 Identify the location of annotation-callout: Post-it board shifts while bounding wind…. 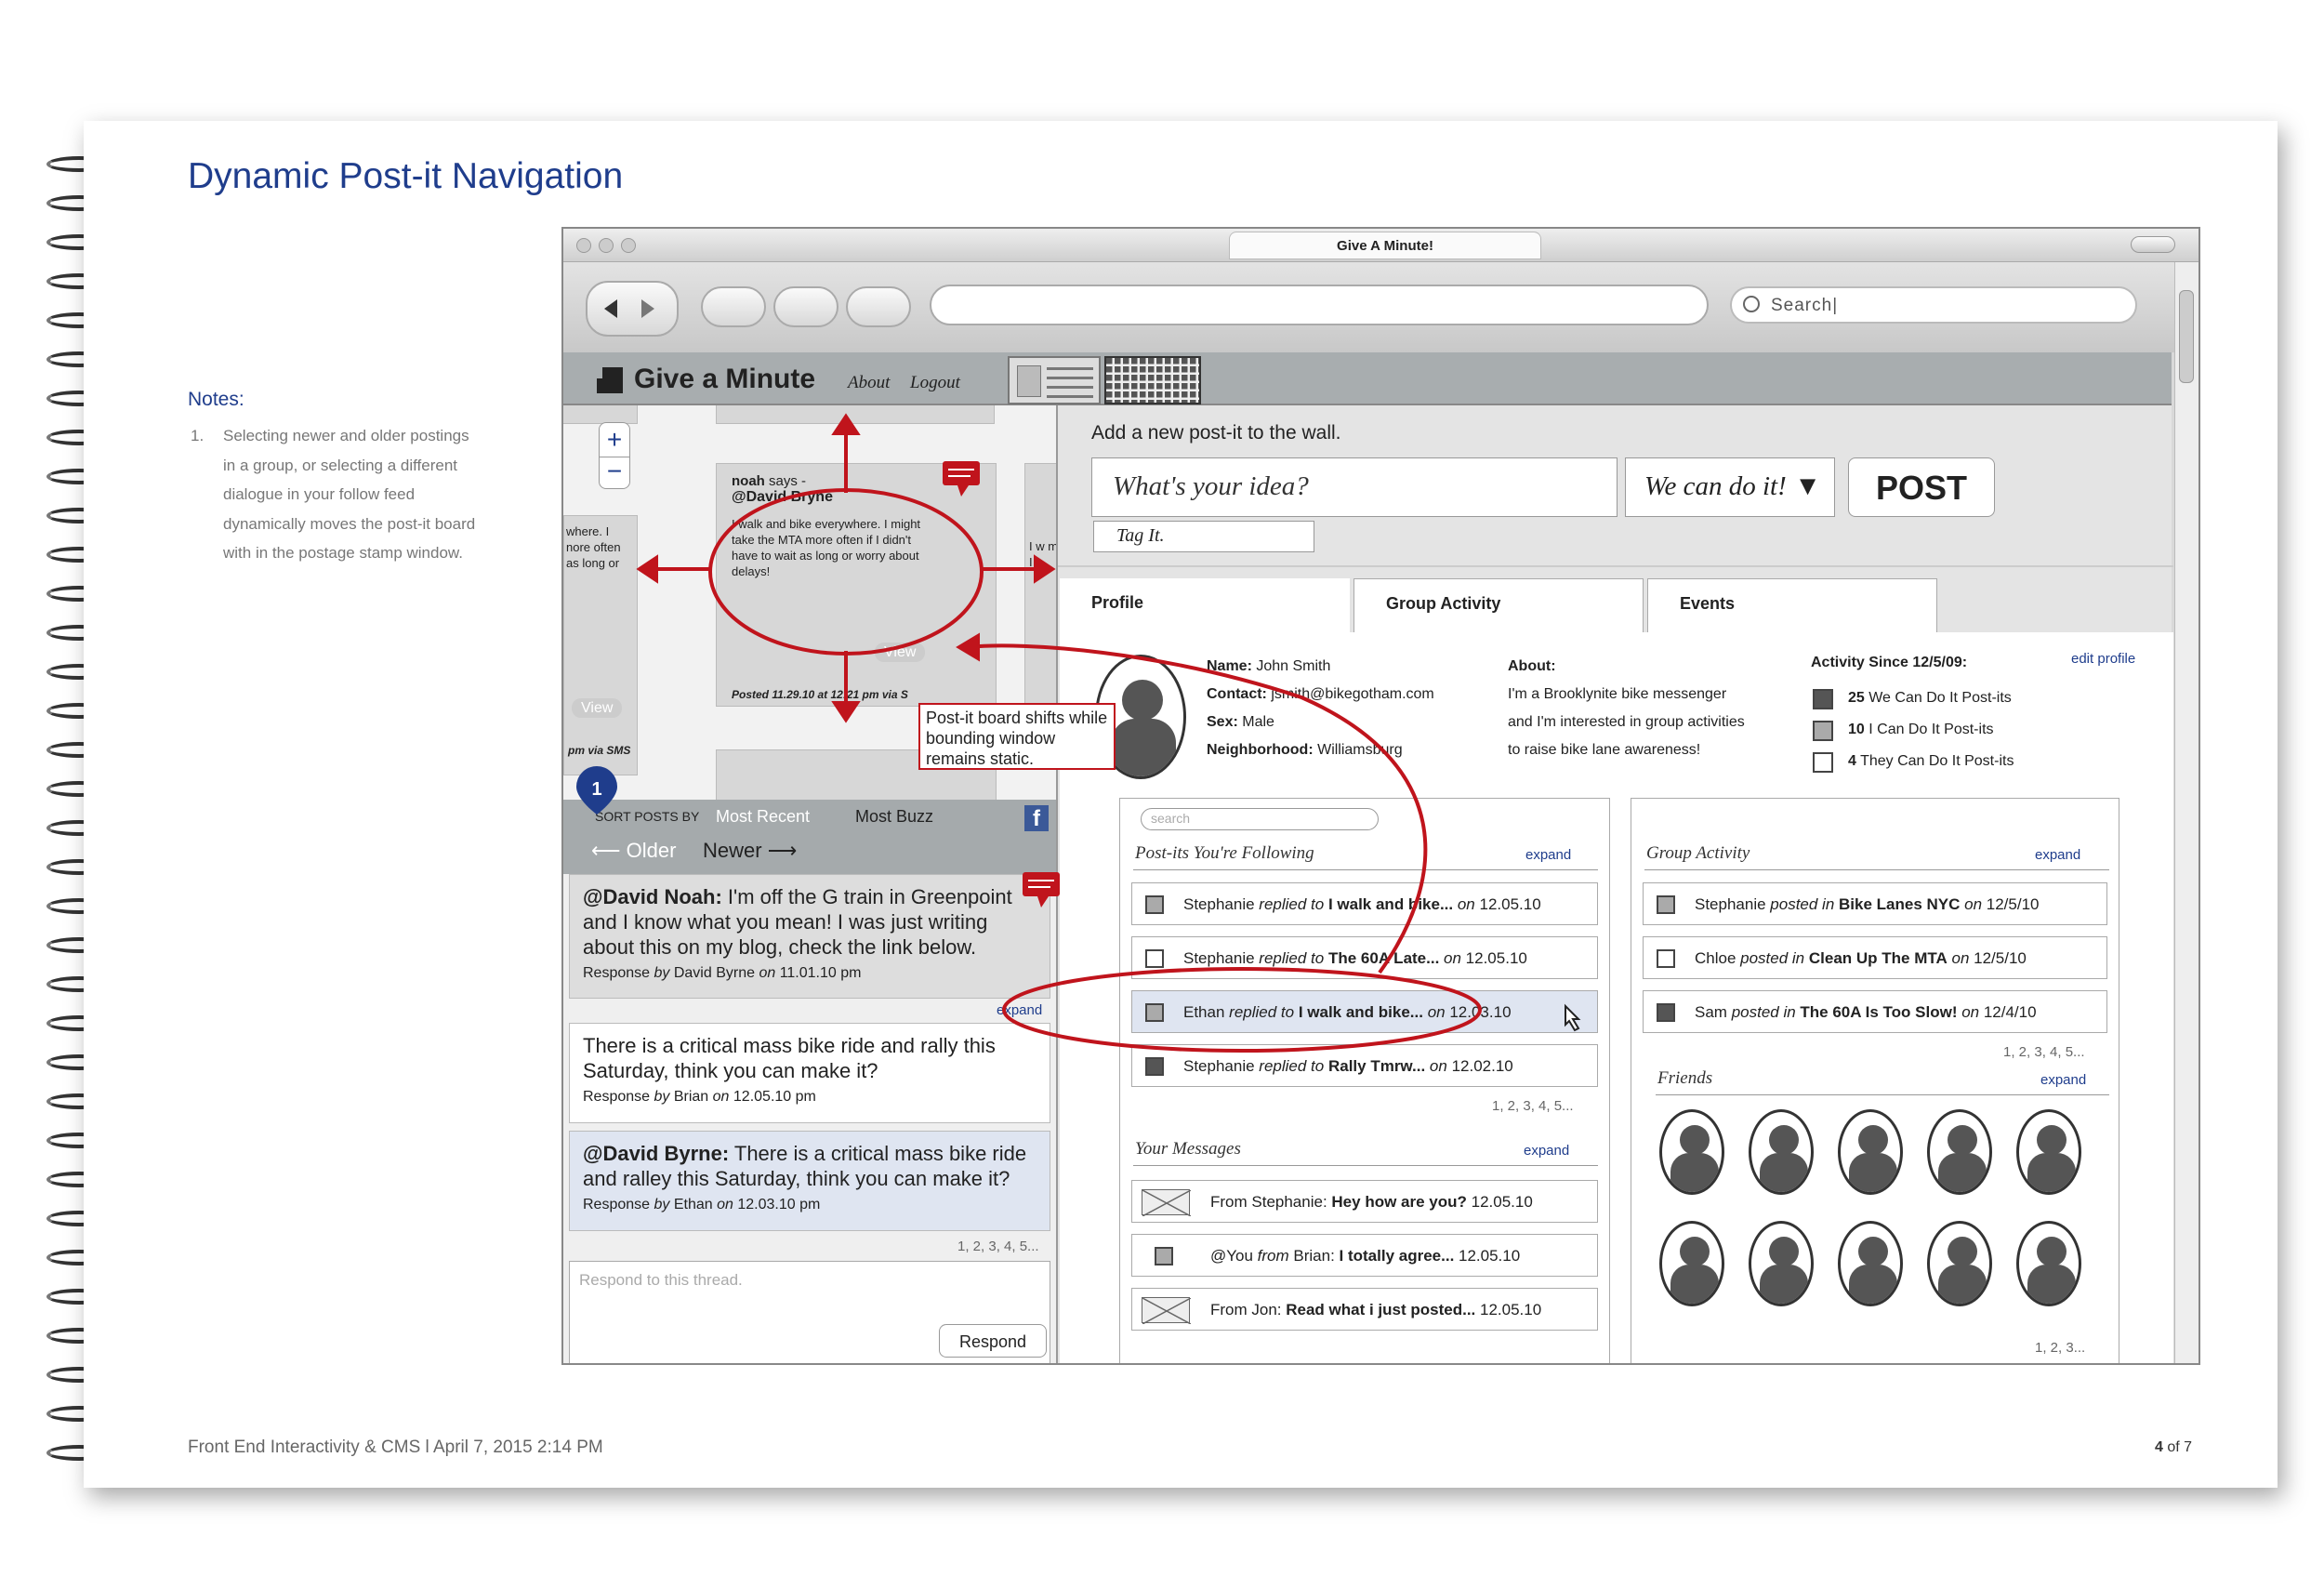
(1017, 736).